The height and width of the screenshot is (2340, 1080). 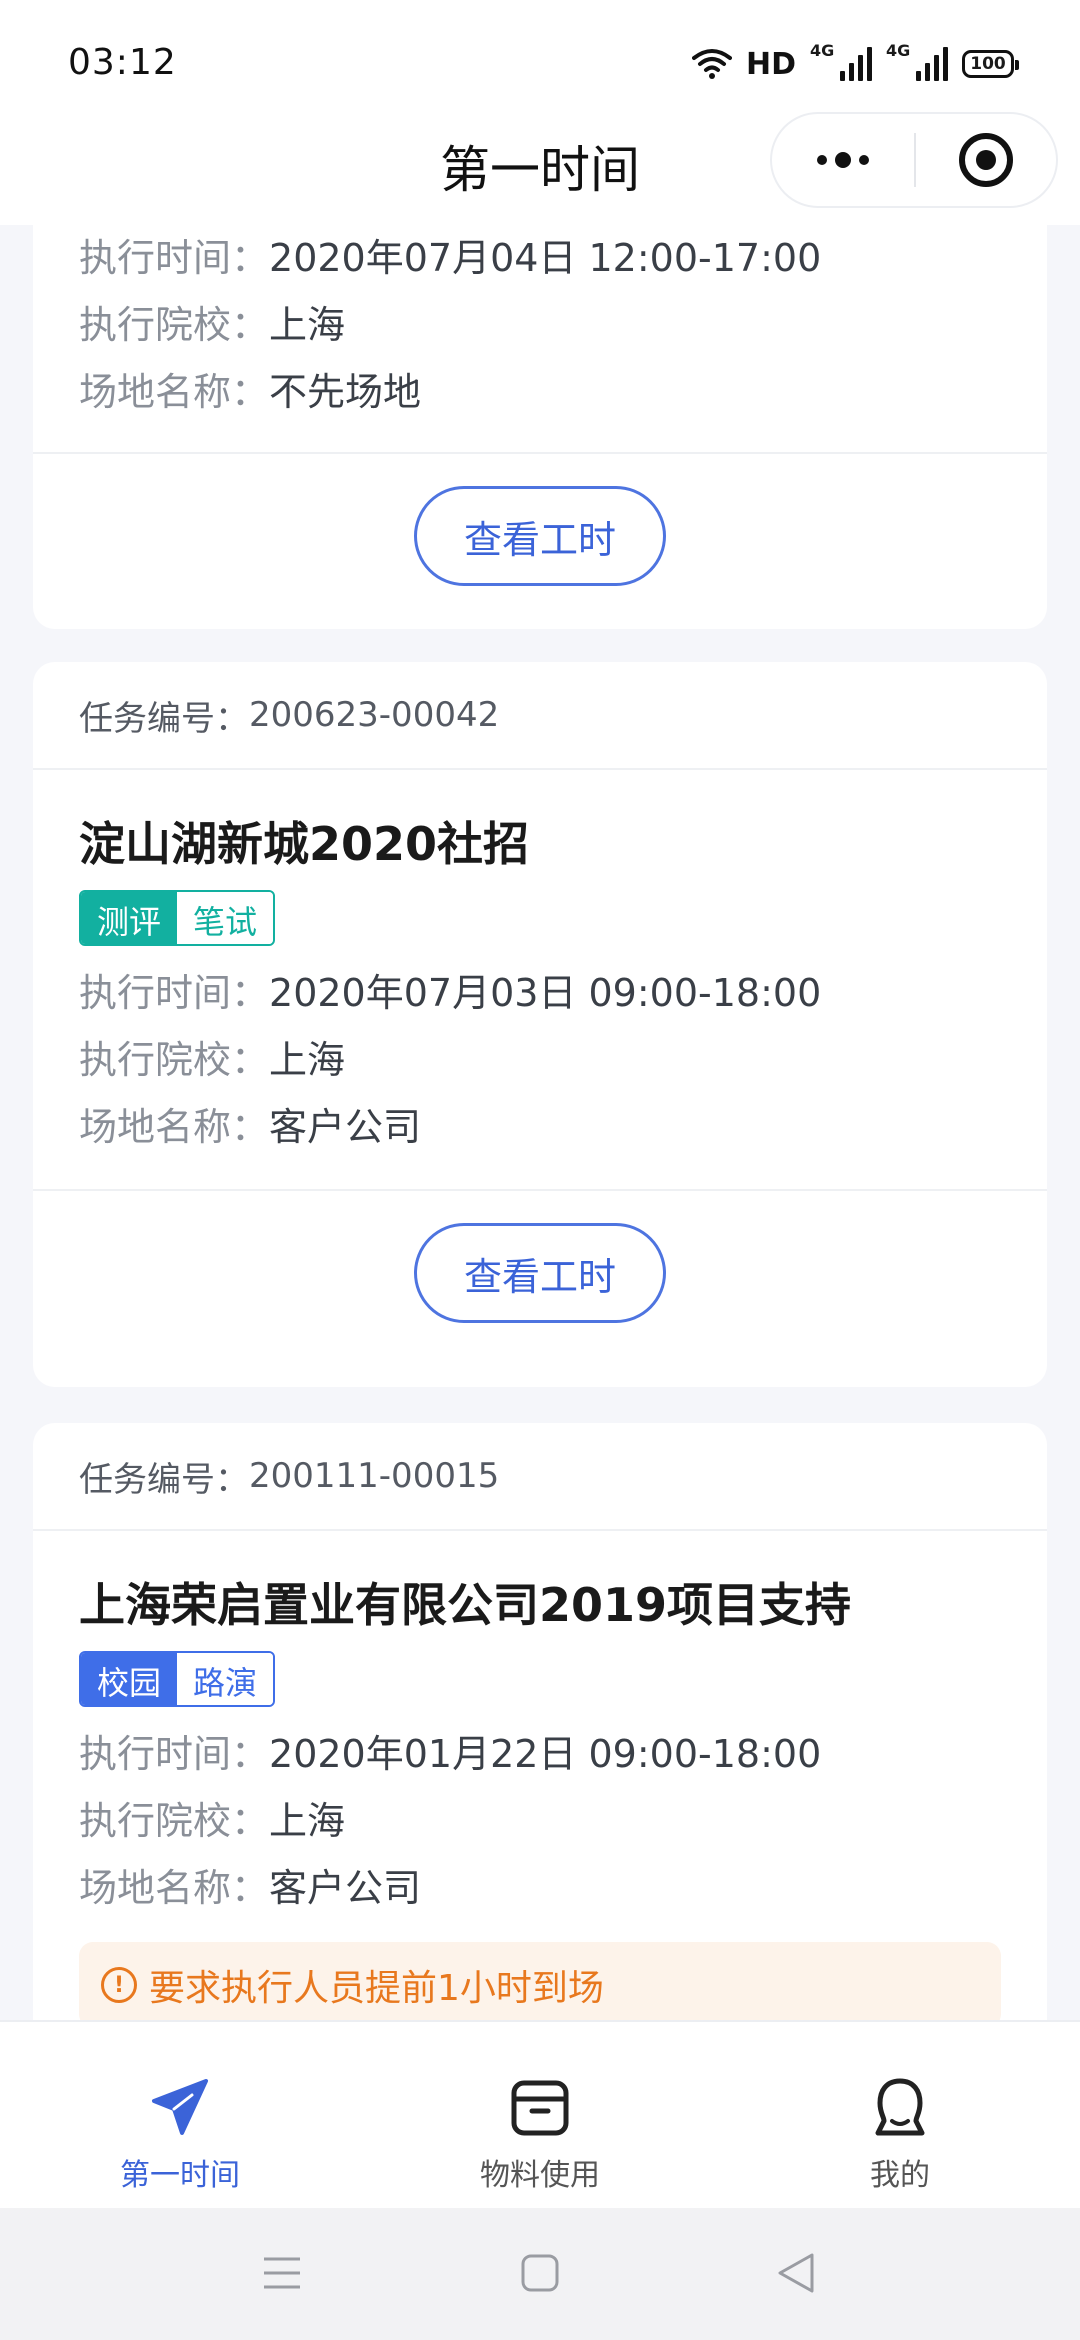 What do you see at coordinates (180, 2107) in the screenshot?
I see `paper-plane-icon` at bounding box center [180, 2107].